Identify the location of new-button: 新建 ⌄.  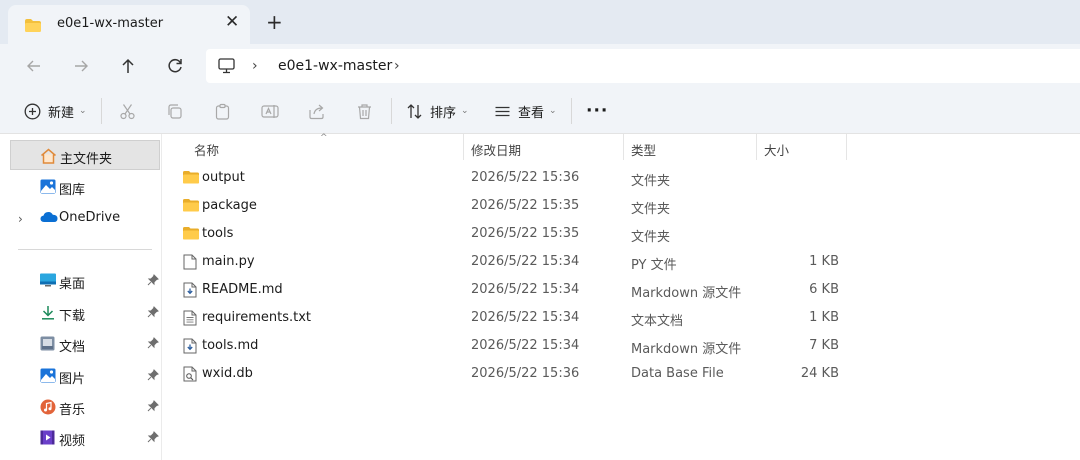
(55, 111).